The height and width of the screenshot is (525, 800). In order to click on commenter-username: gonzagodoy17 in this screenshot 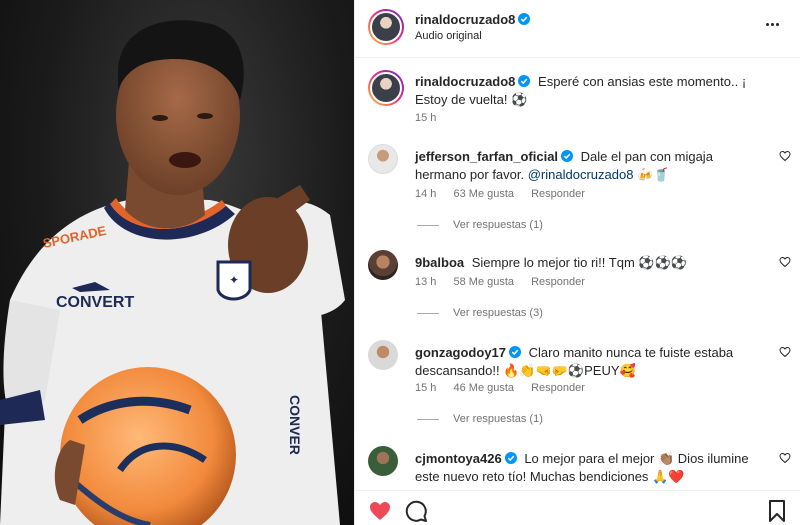, I will do `click(460, 352)`.